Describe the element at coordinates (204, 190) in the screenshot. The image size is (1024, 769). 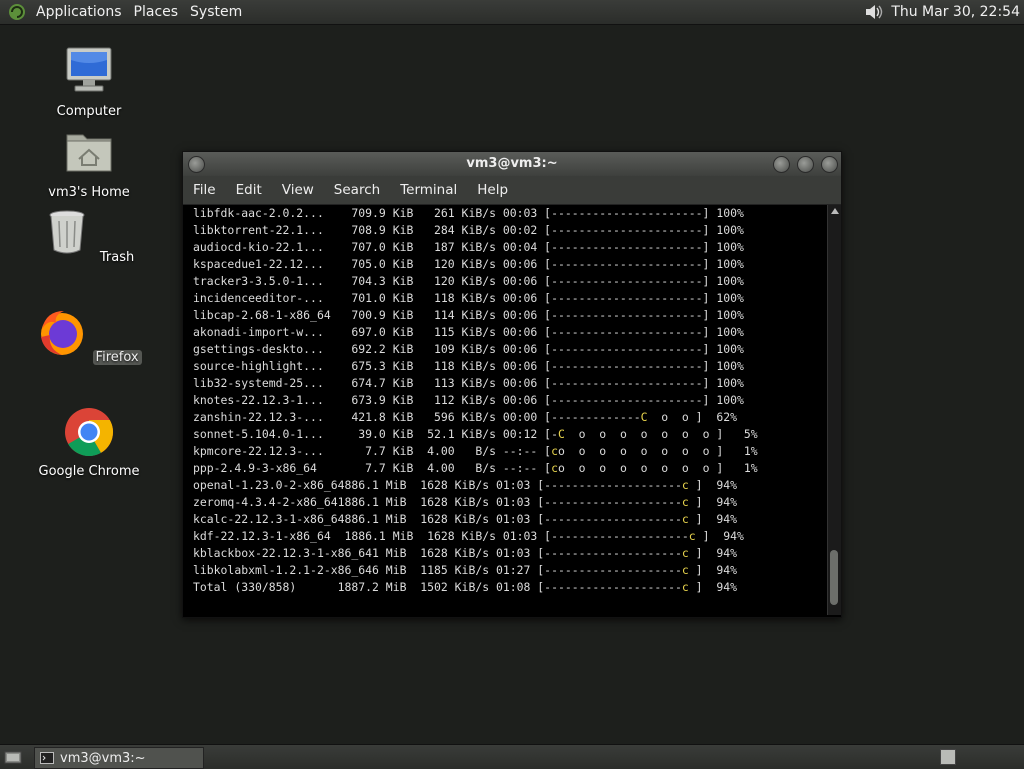
I see `menu-file: File` at that location.